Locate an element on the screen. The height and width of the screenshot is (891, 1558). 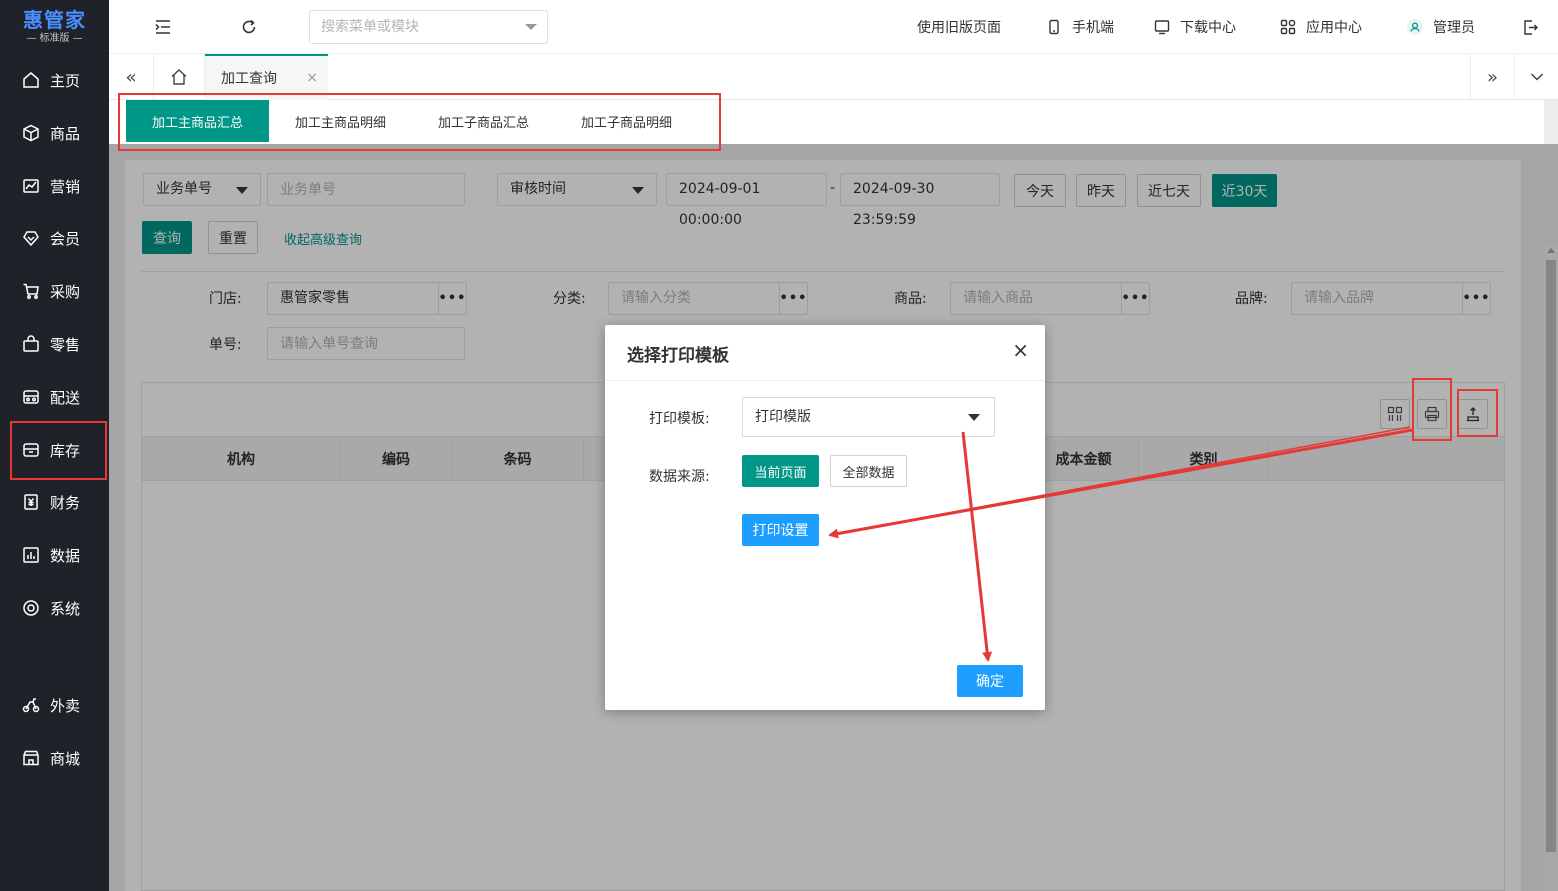
all-data-button: 全部数据 is located at coordinates (868, 471).